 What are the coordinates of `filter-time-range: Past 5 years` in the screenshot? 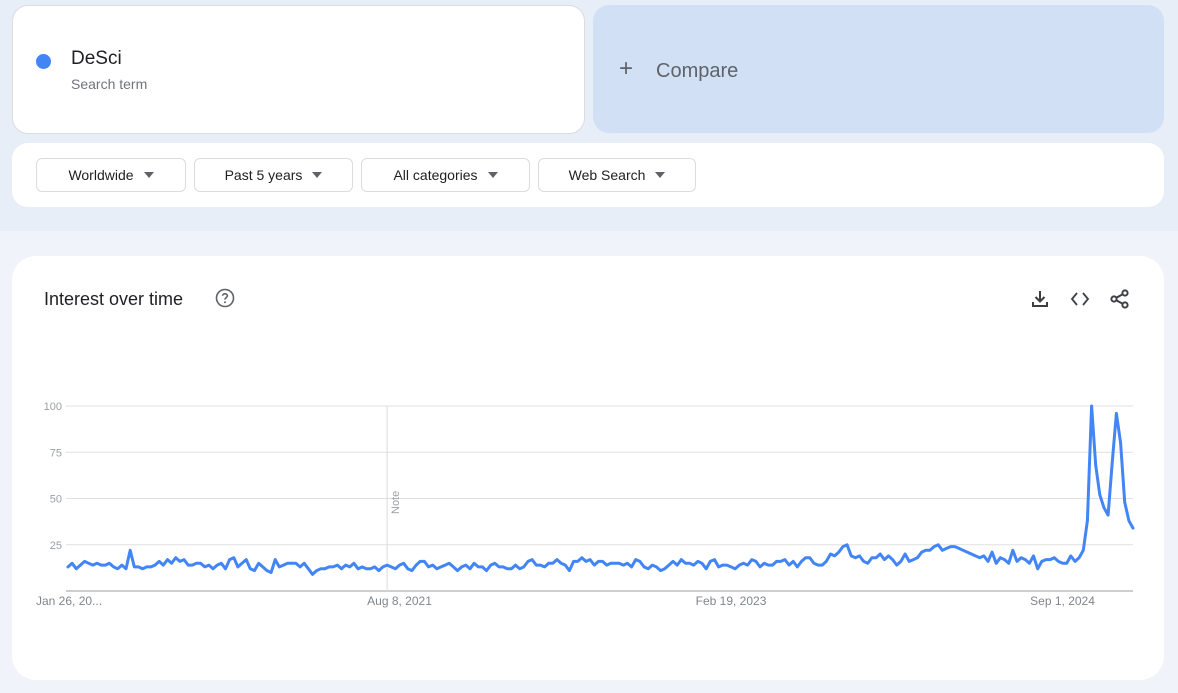 It's located at (273, 175).